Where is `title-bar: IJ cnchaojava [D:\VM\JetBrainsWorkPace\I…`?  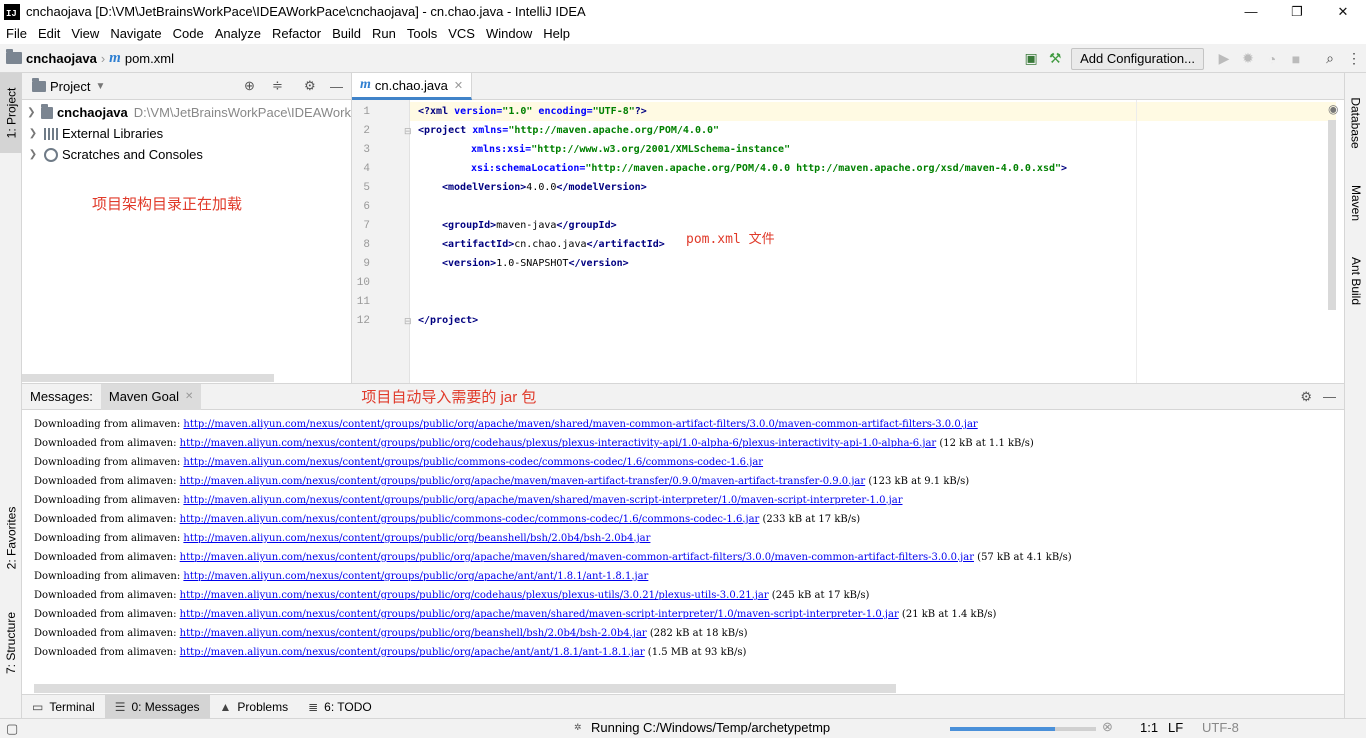 title-bar: IJ cnchaojava [D:\VM\JetBrainsWorkPace\I… is located at coordinates (683, 11).